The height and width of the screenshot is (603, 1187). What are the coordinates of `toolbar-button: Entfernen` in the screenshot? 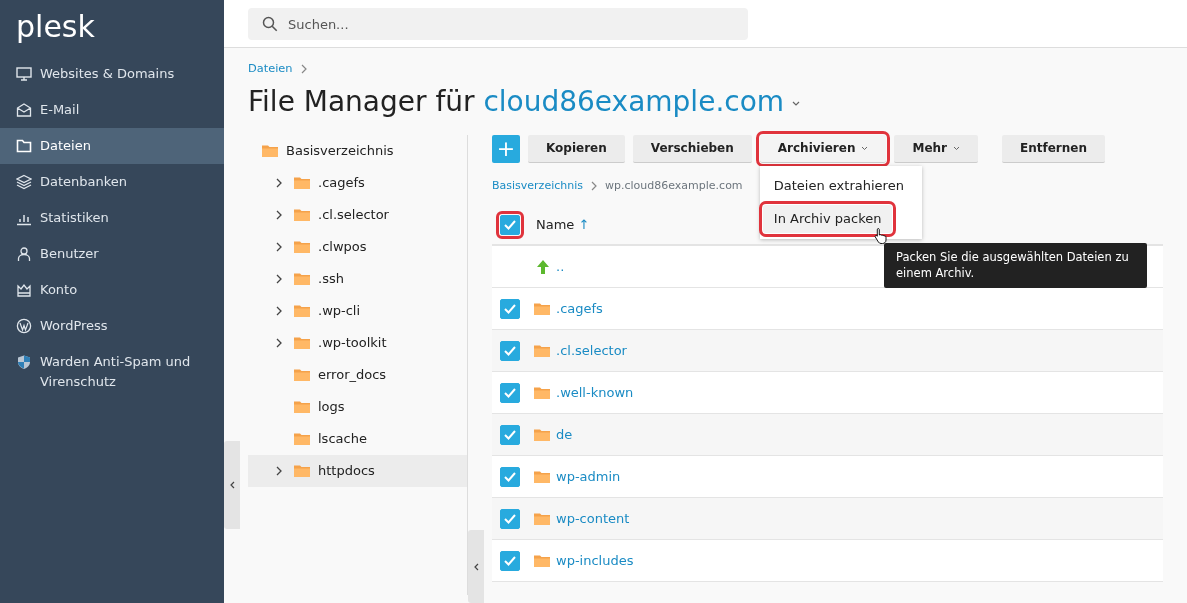 It's located at (1053, 148).